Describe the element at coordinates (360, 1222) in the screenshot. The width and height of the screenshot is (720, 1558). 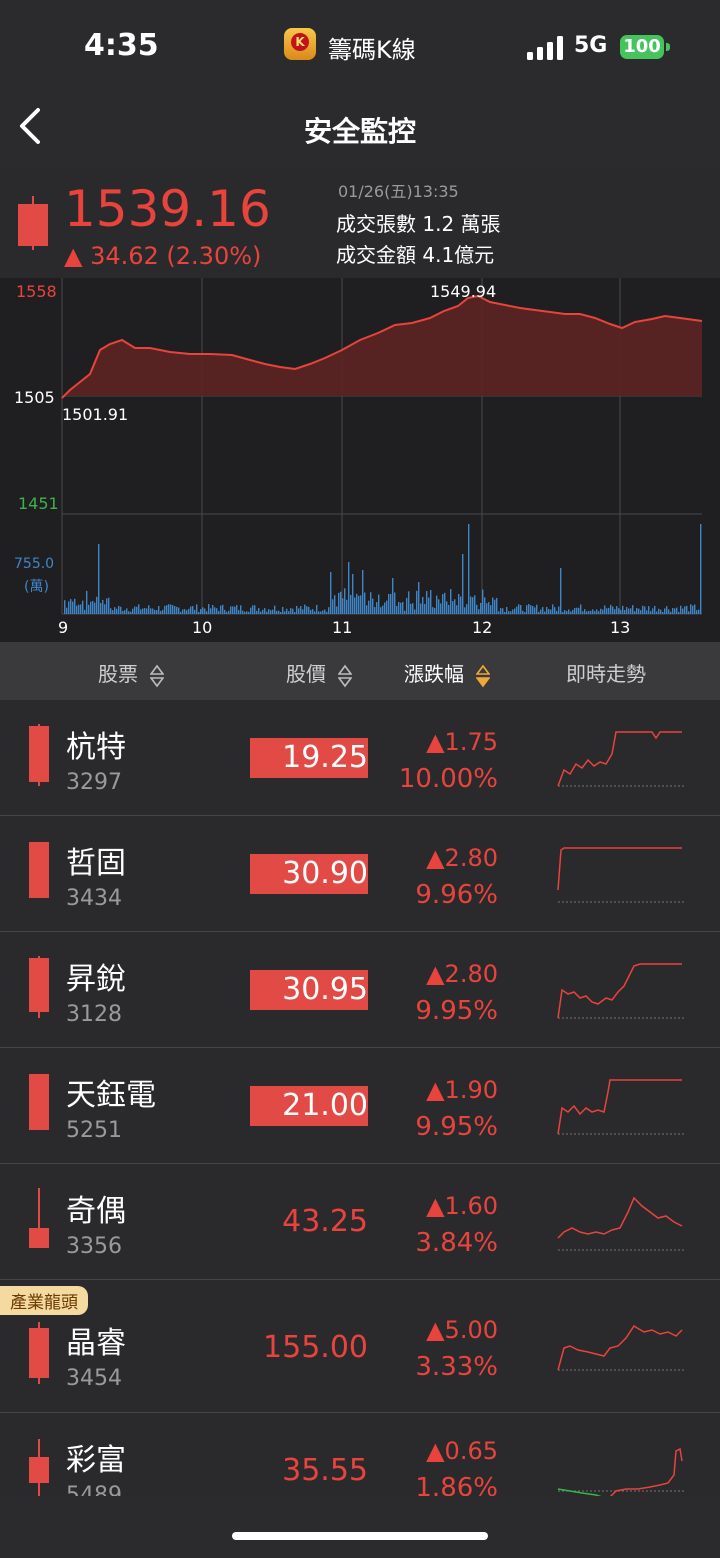
I see `table-row: 奇偶 3356 43.25 ▲1.60 3.84%` at that location.